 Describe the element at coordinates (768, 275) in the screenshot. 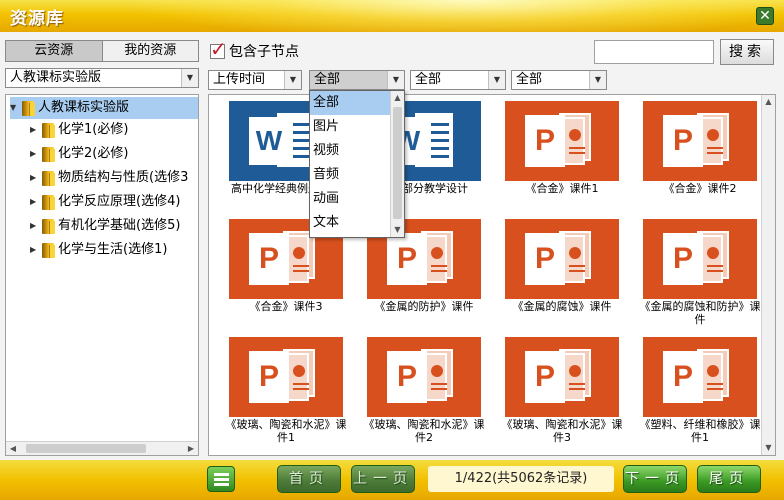

I see `grid-vertical-scrollbar: ▲ ▼` at that location.